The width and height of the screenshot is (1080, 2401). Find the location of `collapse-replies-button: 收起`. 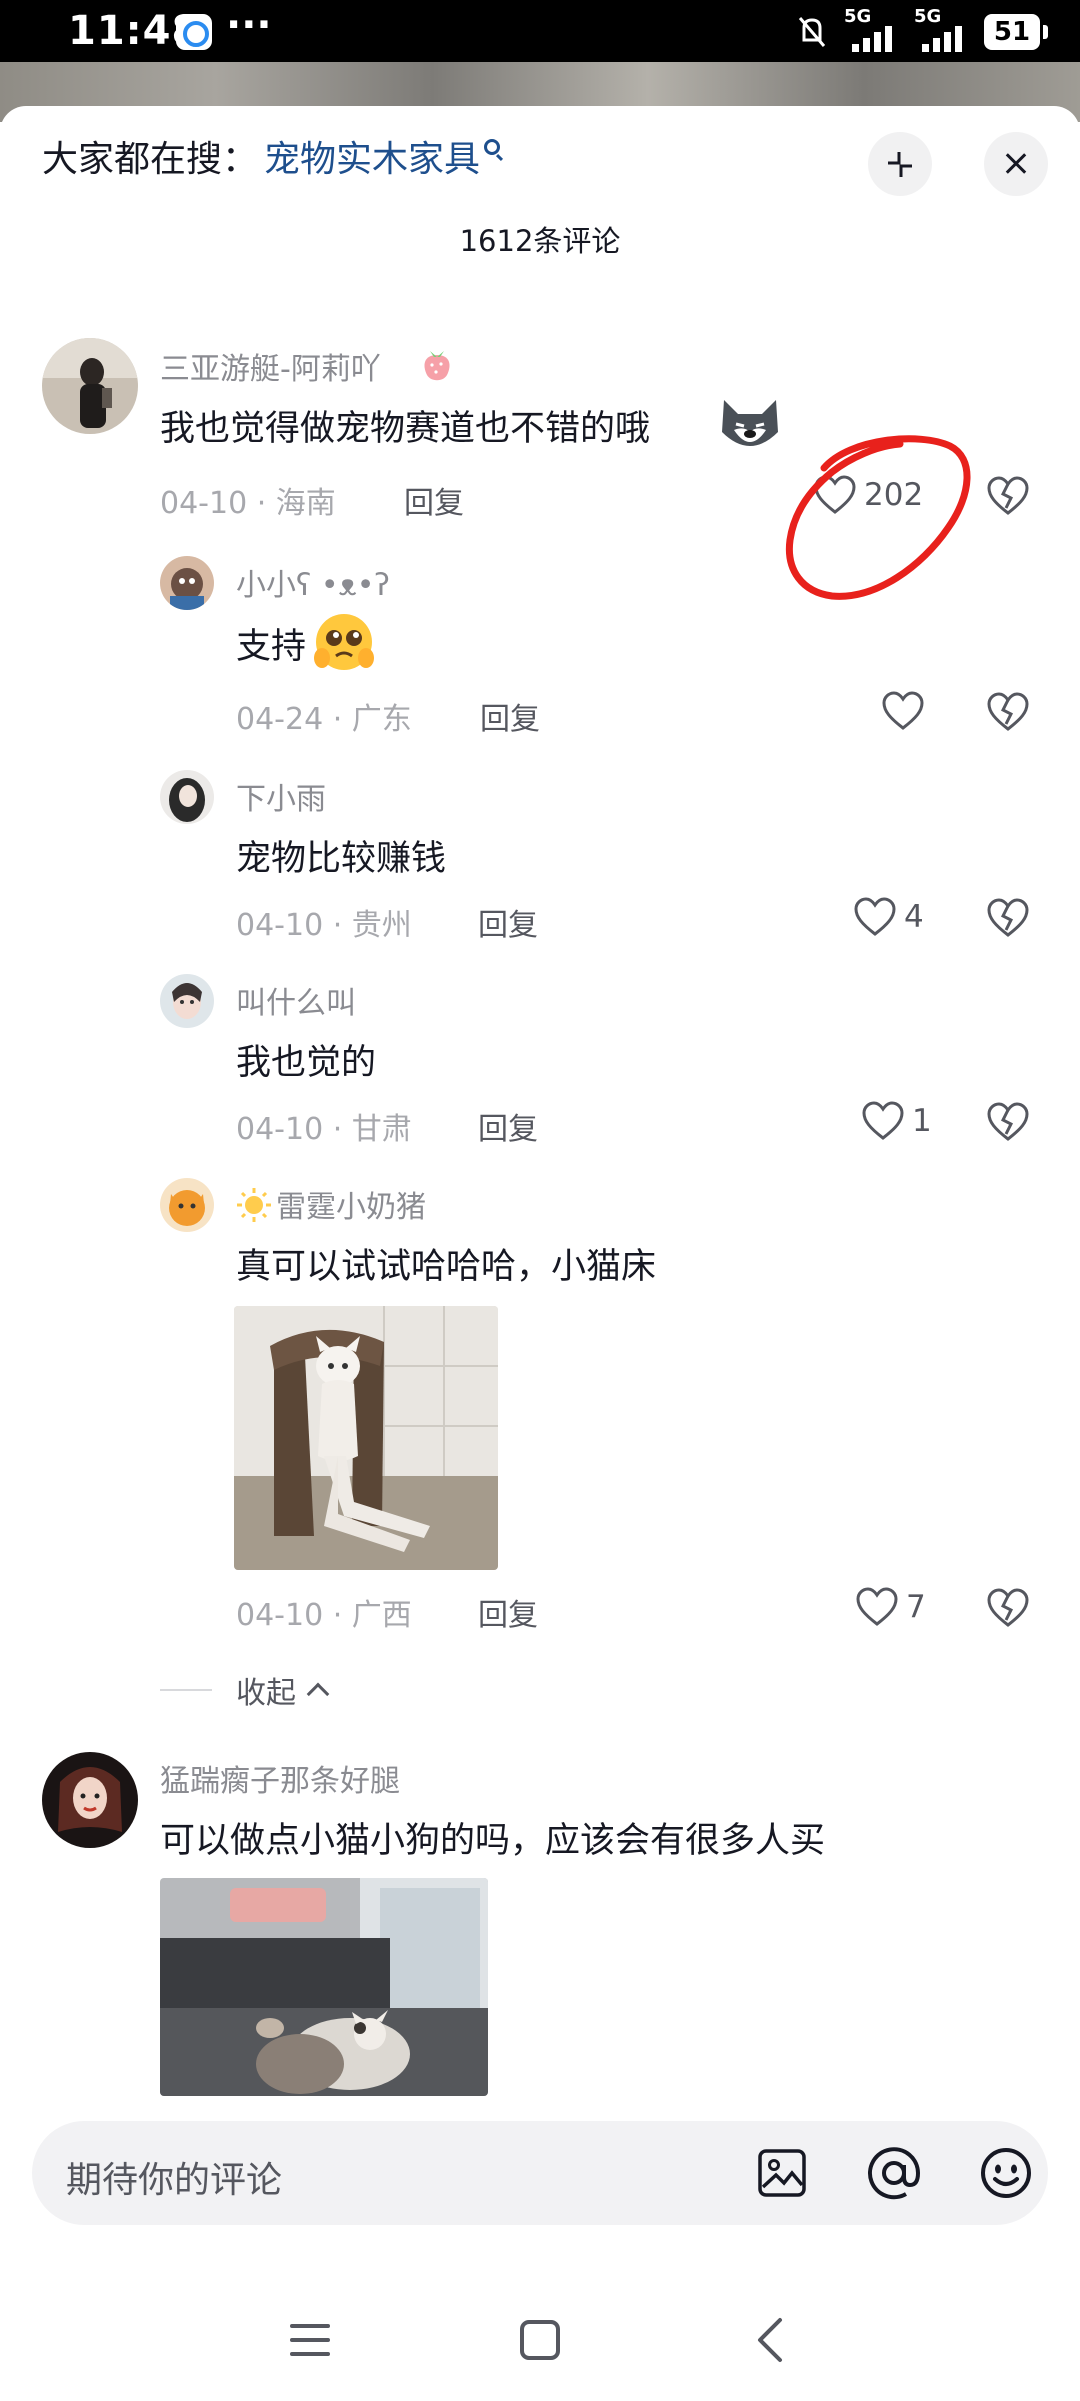

collapse-replies-button: 收起 is located at coordinates (245, 1690).